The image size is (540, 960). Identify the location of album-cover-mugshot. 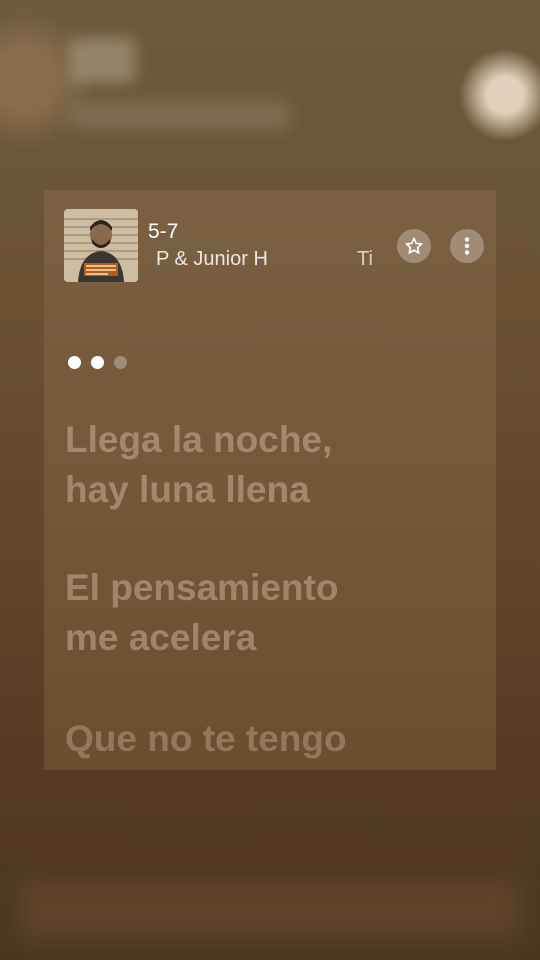
(101, 245).